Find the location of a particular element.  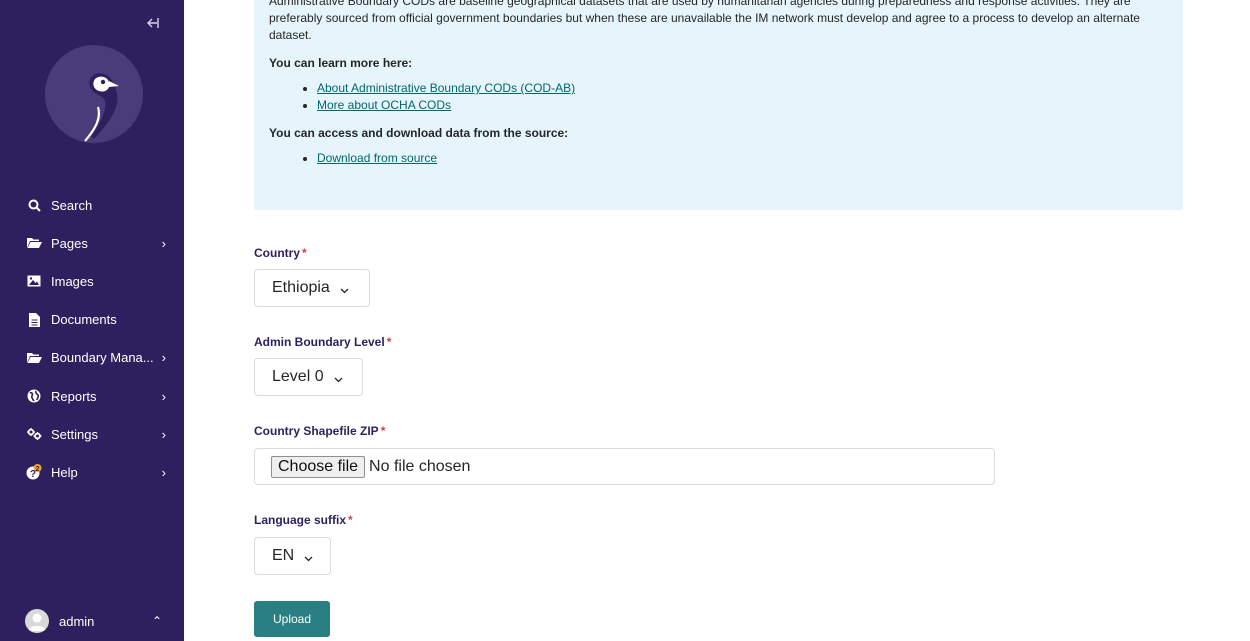

upload-button: Upload is located at coordinates (292, 619).